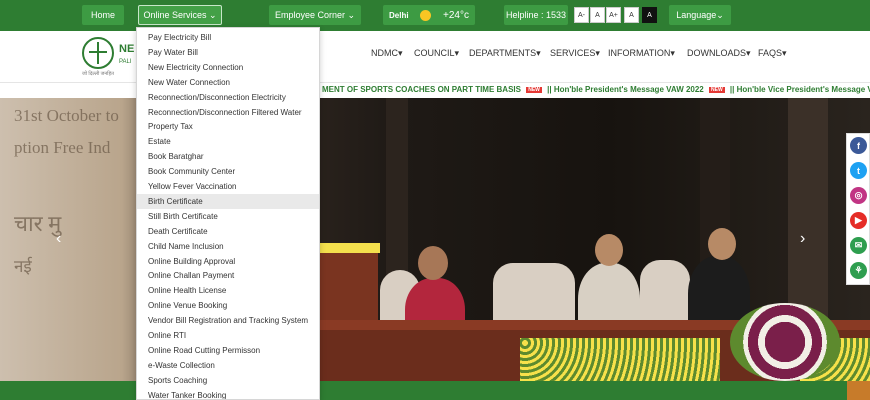 The height and width of the screenshot is (400, 870). Describe the element at coordinates (700, 15) in the screenshot. I see `language-button: Language⌄` at that location.